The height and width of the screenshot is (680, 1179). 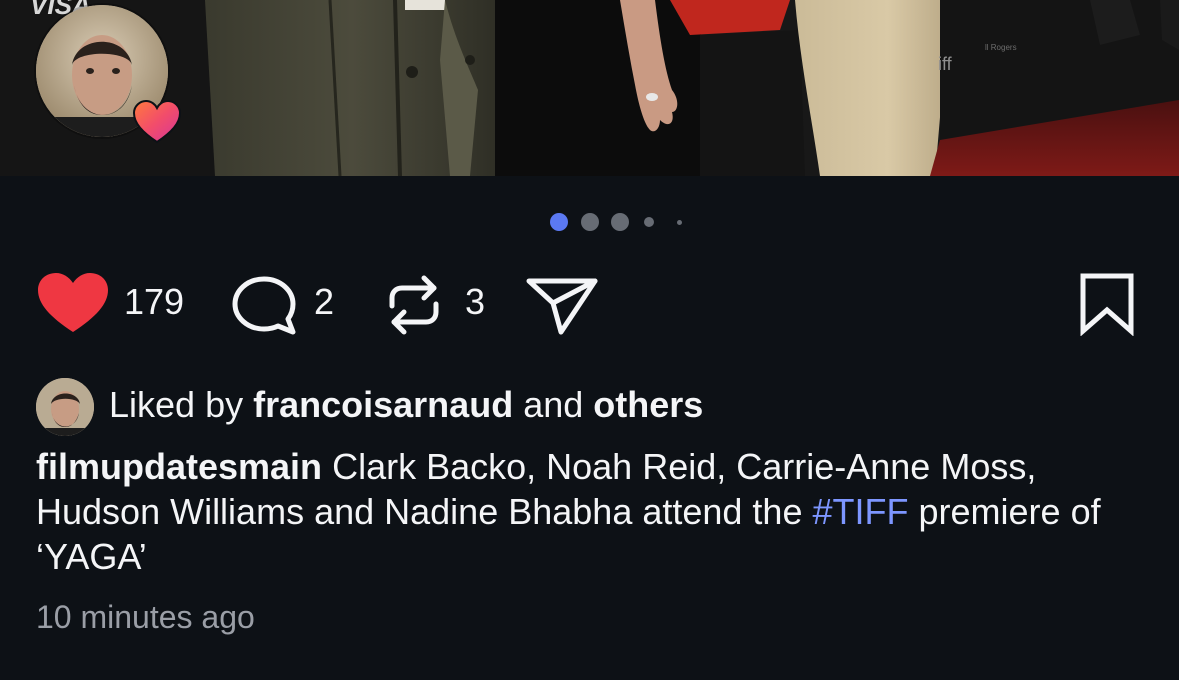 What do you see at coordinates (553, 404) in the screenshot?
I see `liked-by-joiner: and` at bounding box center [553, 404].